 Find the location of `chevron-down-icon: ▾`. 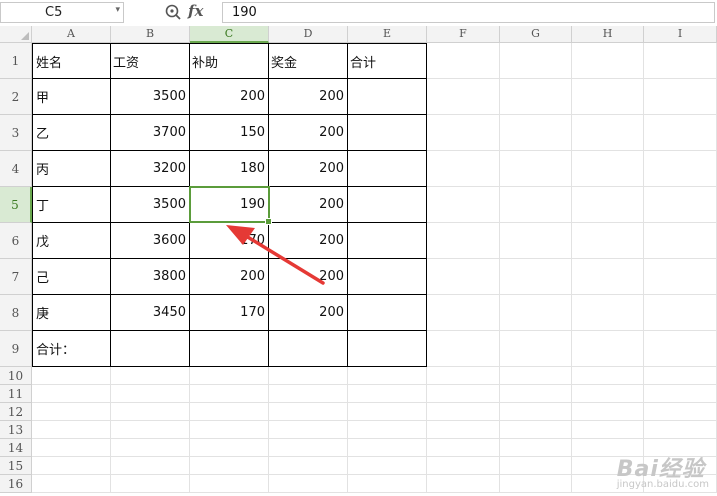

chevron-down-icon: ▾ is located at coordinates (117, 10).